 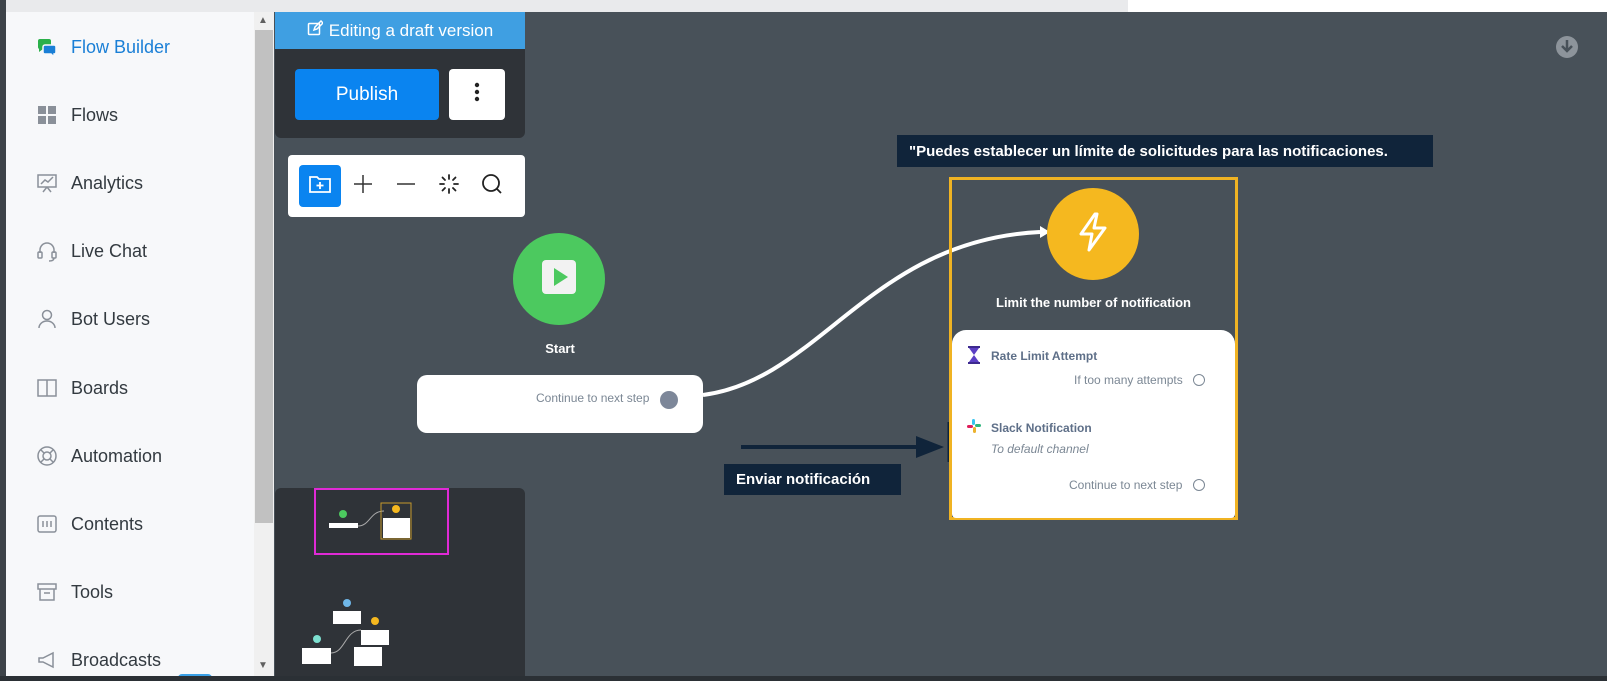 What do you see at coordinates (803, 678) in the screenshot?
I see `bottom-edge` at bounding box center [803, 678].